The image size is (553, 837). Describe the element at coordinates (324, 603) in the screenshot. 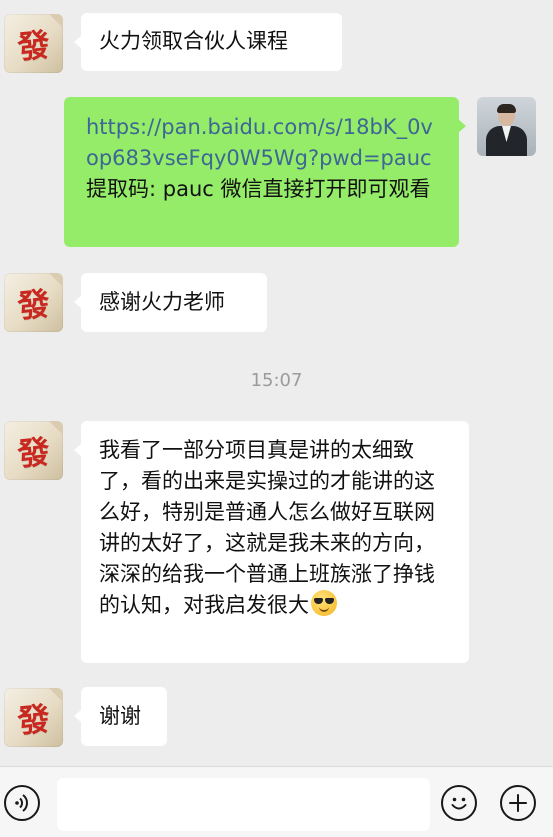

I see `sunglasses-emoji-icon` at that location.